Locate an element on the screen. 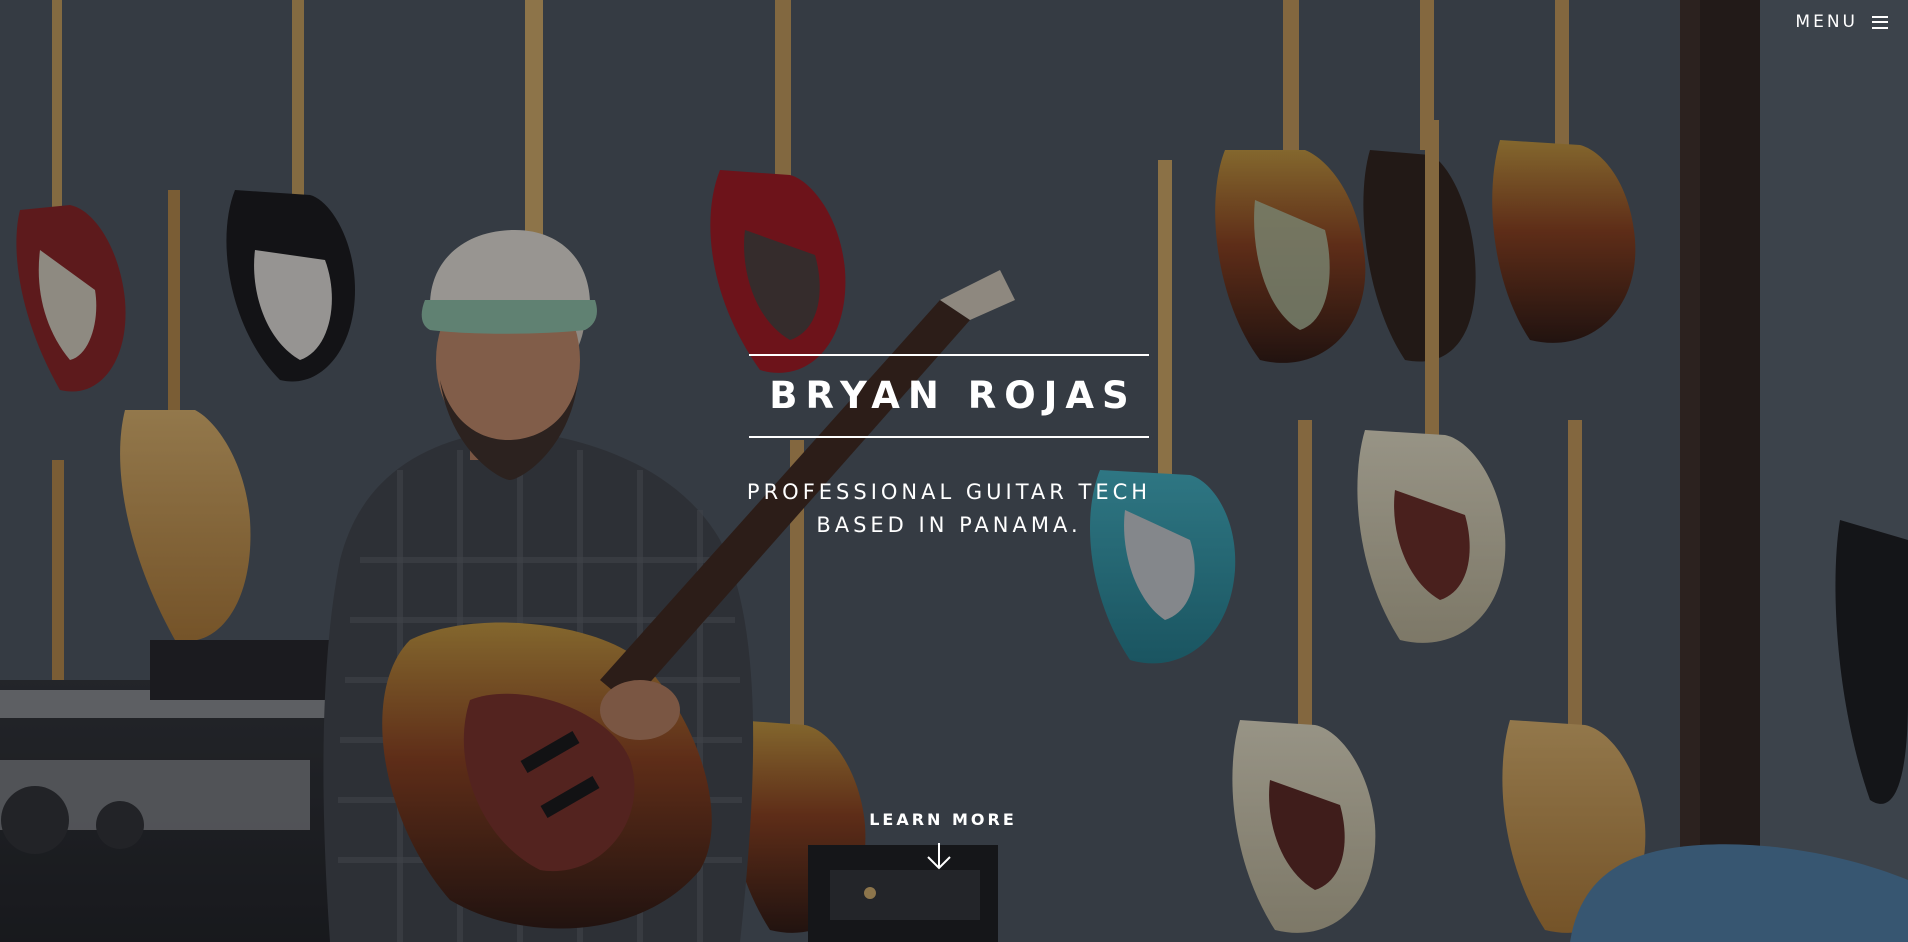  site-title-block: BRYAN ROJAS is located at coordinates (949, 396).